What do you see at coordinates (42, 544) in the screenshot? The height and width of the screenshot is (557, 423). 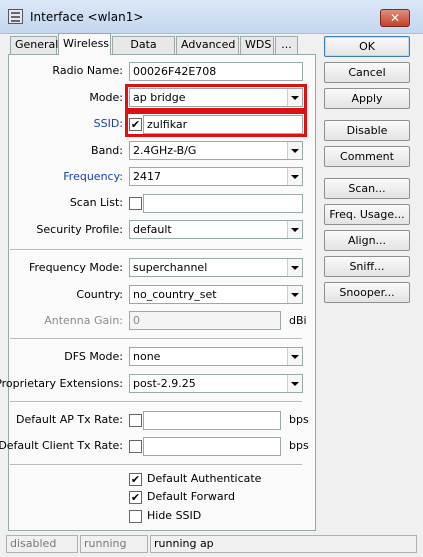 I see `status-state: disabled` at bounding box center [42, 544].